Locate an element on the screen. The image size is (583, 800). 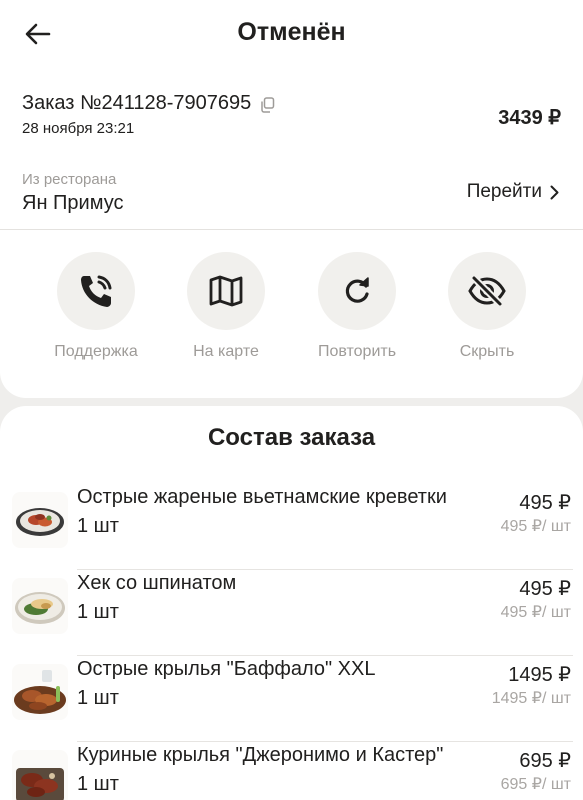
repeat-icon is located at coordinates (357, 290).